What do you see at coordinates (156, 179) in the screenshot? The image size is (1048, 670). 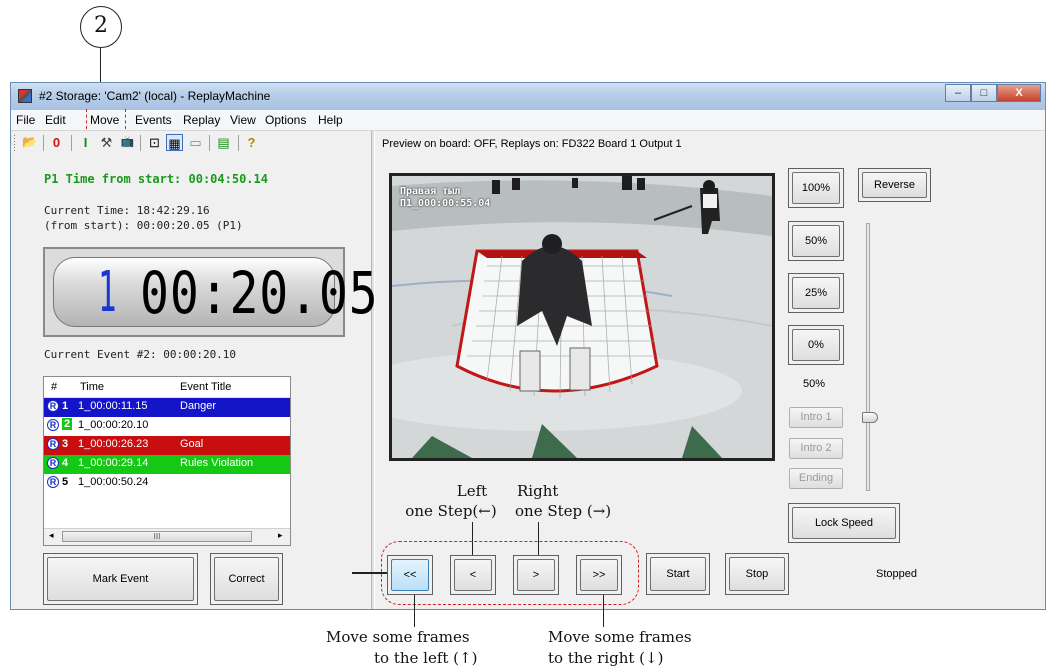 I see `p1-time-from-start: P1 Time from start: 00:04:50.14` at bounding box center [156, 179].